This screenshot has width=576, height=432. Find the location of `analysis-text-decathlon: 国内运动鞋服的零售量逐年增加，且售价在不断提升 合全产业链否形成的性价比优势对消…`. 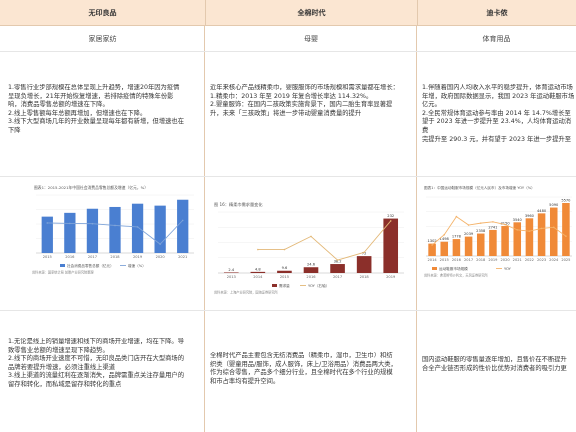

analysis-text-decathlon: 国内运动鞋服的零售量逐年增加，且售价在不断提升 合全产业链否形成的性价比优势对消… is located at coordinates (494, 364).